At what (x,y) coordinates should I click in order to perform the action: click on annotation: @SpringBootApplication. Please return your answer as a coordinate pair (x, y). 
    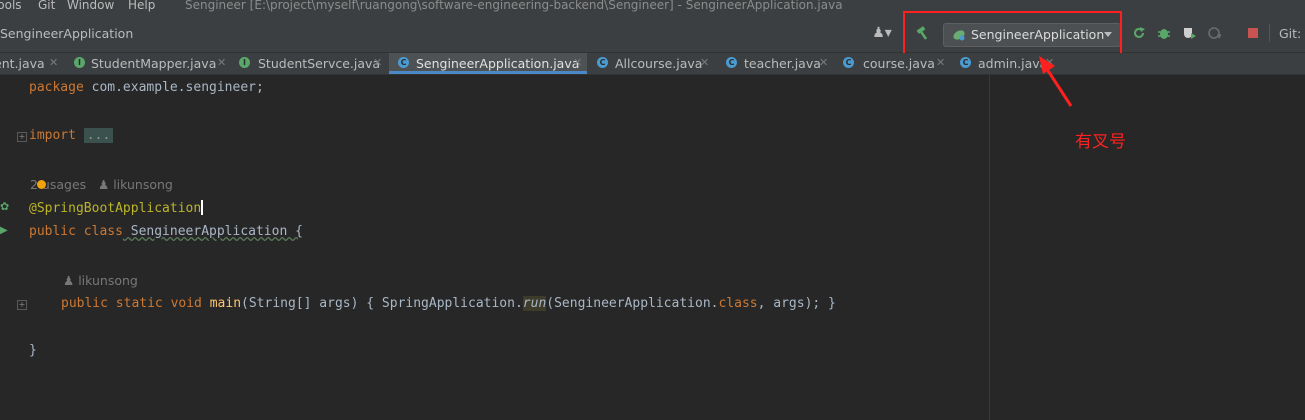
    Looking at the image, I should click on (115, 208).